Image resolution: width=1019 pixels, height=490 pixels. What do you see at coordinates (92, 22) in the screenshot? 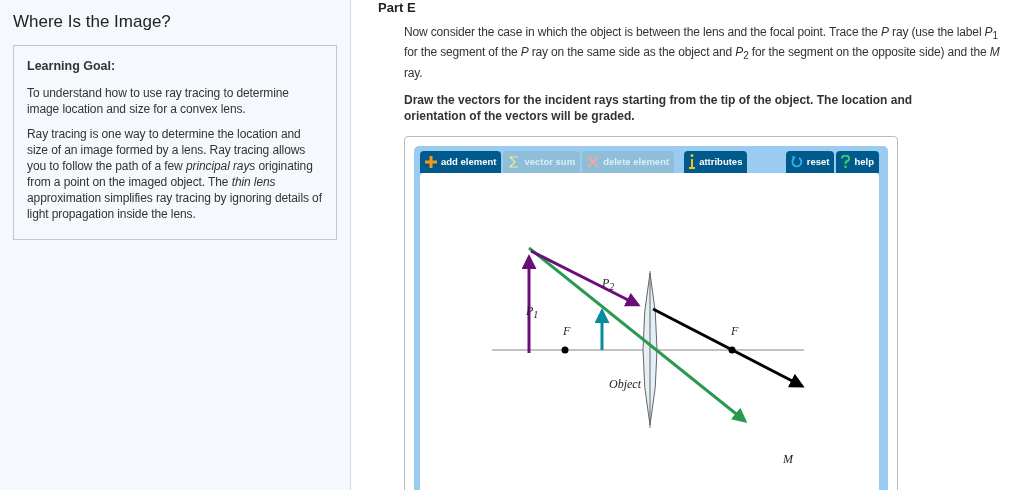
I see `page-title: Where Is the Image?` at bounding box center [92, 22].